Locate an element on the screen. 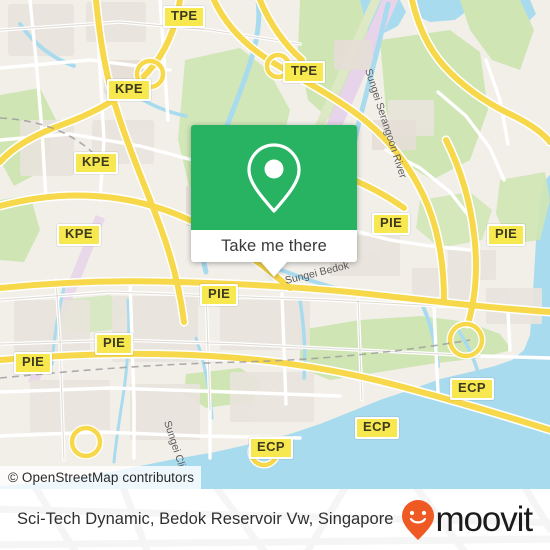  moovit-wordmark: moovit is located at coordinates (484, 519).